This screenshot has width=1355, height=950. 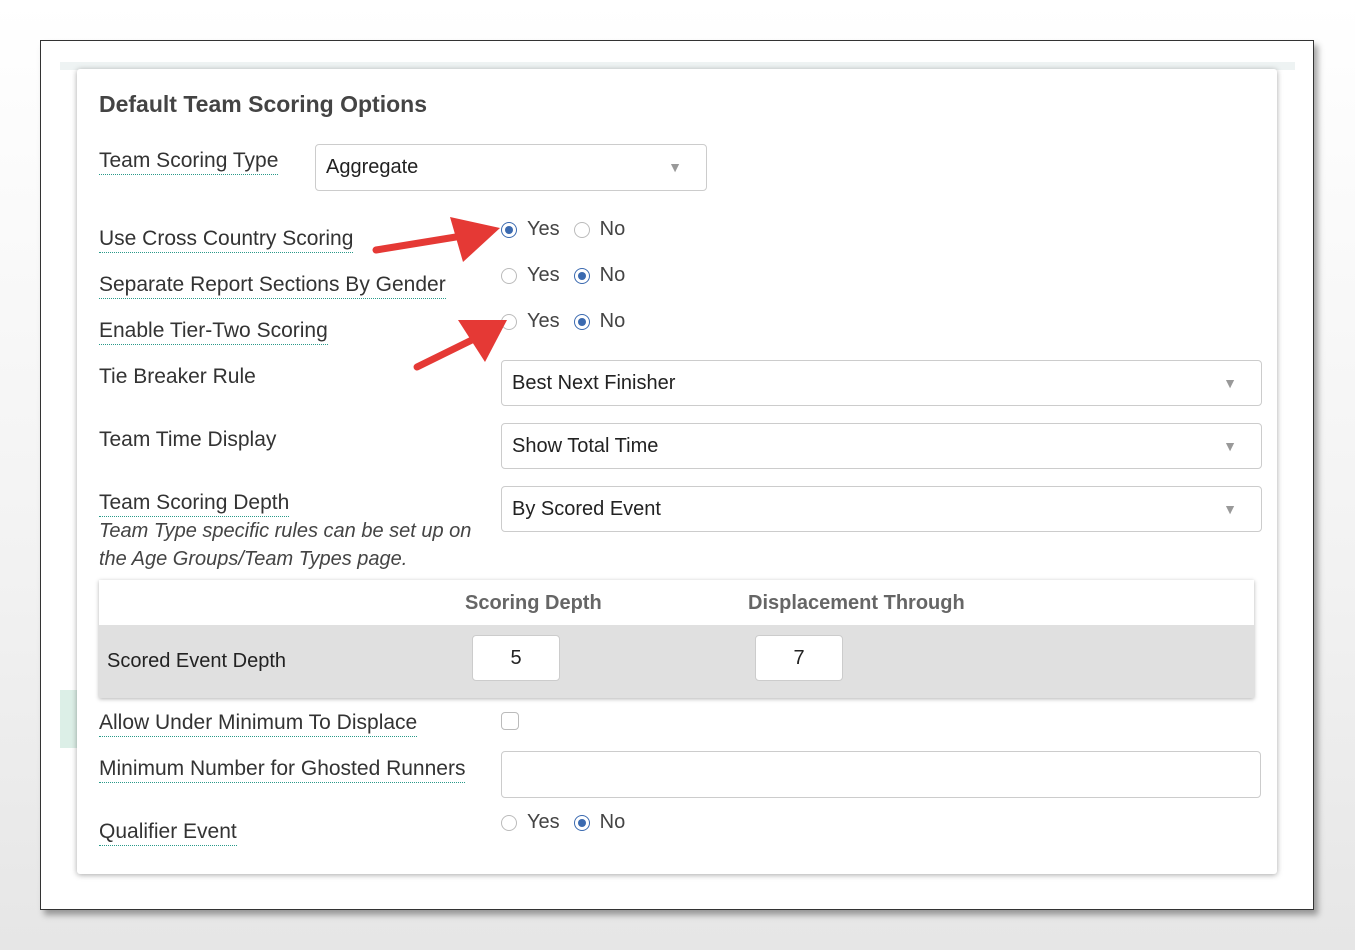 I want to click on qualifier-label: Qualifier Event, so click(x=168, y=832).